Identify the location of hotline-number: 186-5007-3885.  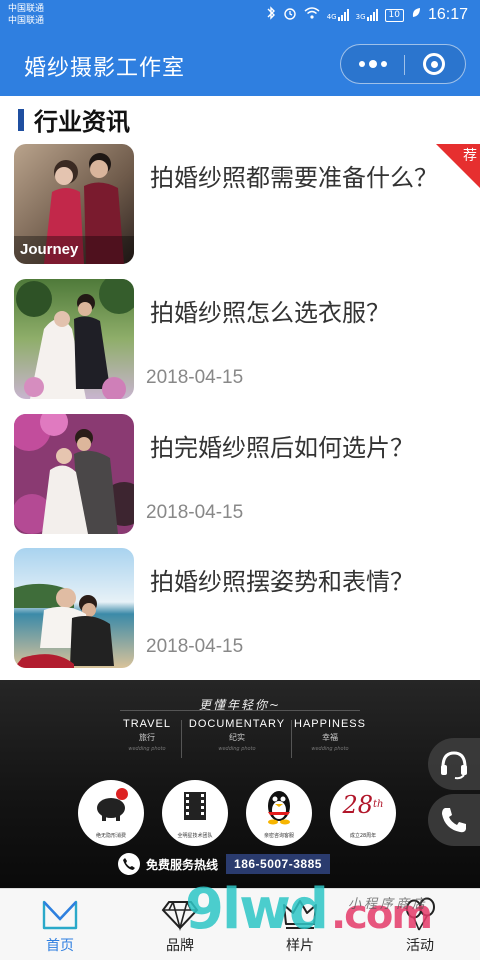
(278, 864).